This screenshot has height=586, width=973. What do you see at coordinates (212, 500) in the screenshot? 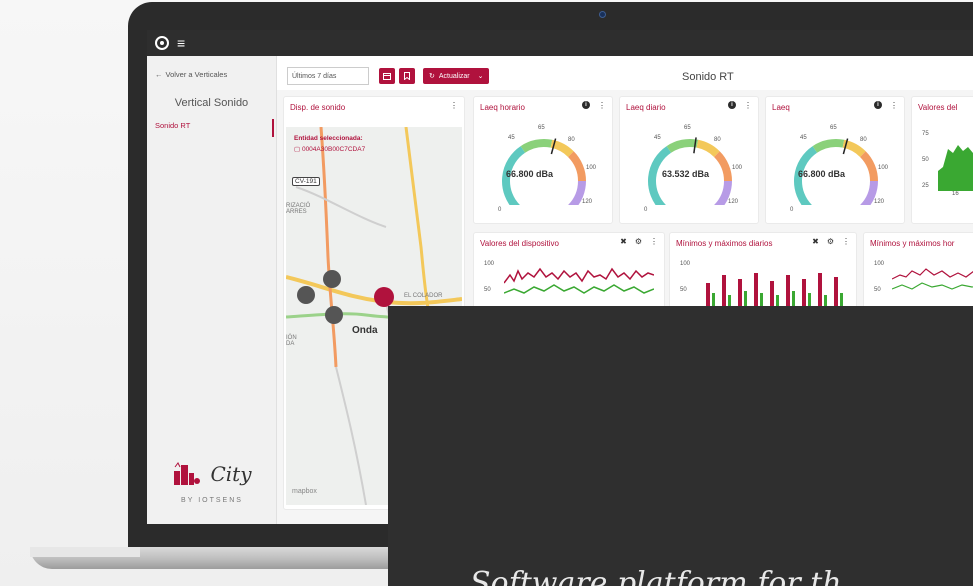
I see `brand-byline: BY IOTSENS` at bounding box center [212, 500].